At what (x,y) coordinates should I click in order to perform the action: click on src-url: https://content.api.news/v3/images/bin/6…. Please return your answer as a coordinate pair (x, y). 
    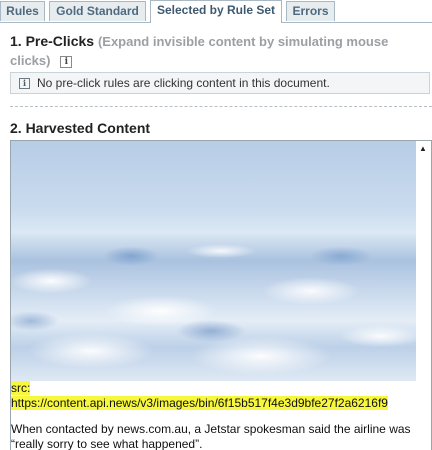
    Looking at the image, I should click on (199, 403).